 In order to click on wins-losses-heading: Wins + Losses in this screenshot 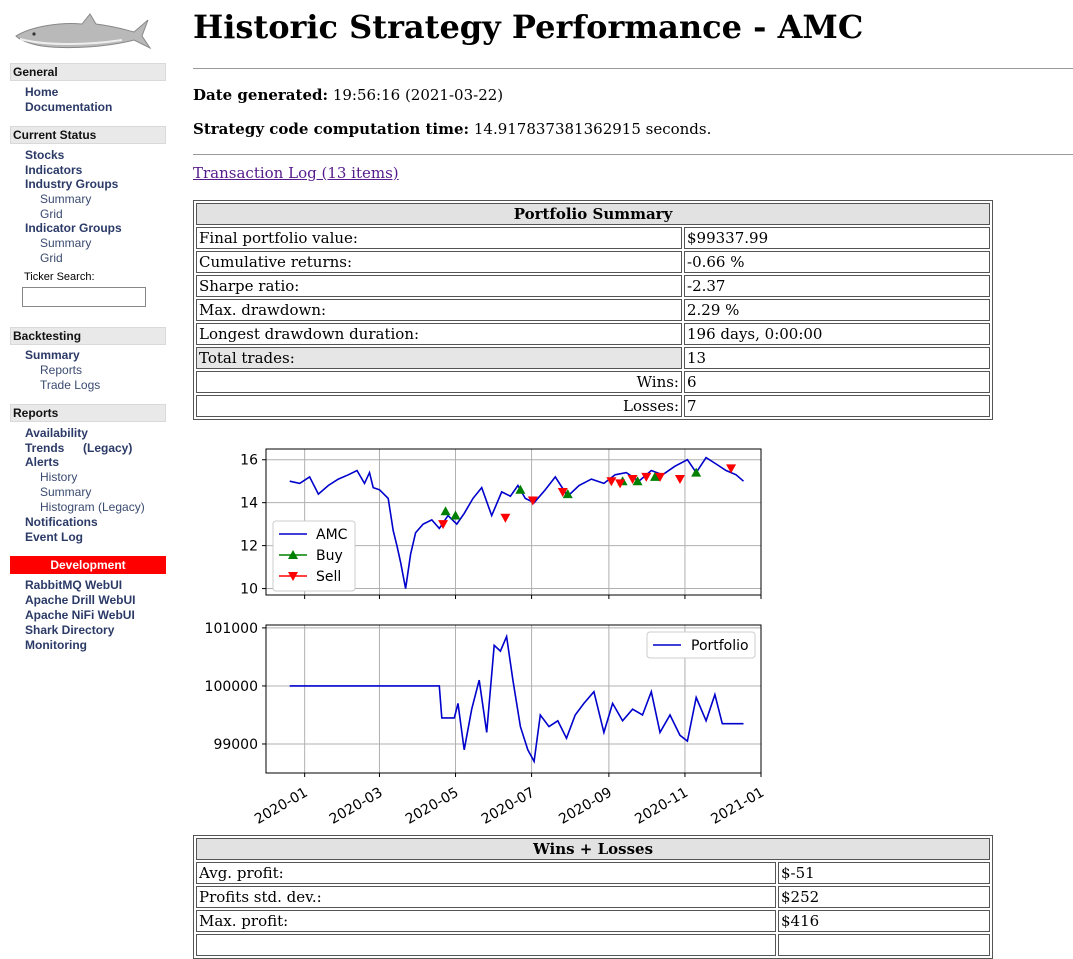, I will do `click(593, 849)`.